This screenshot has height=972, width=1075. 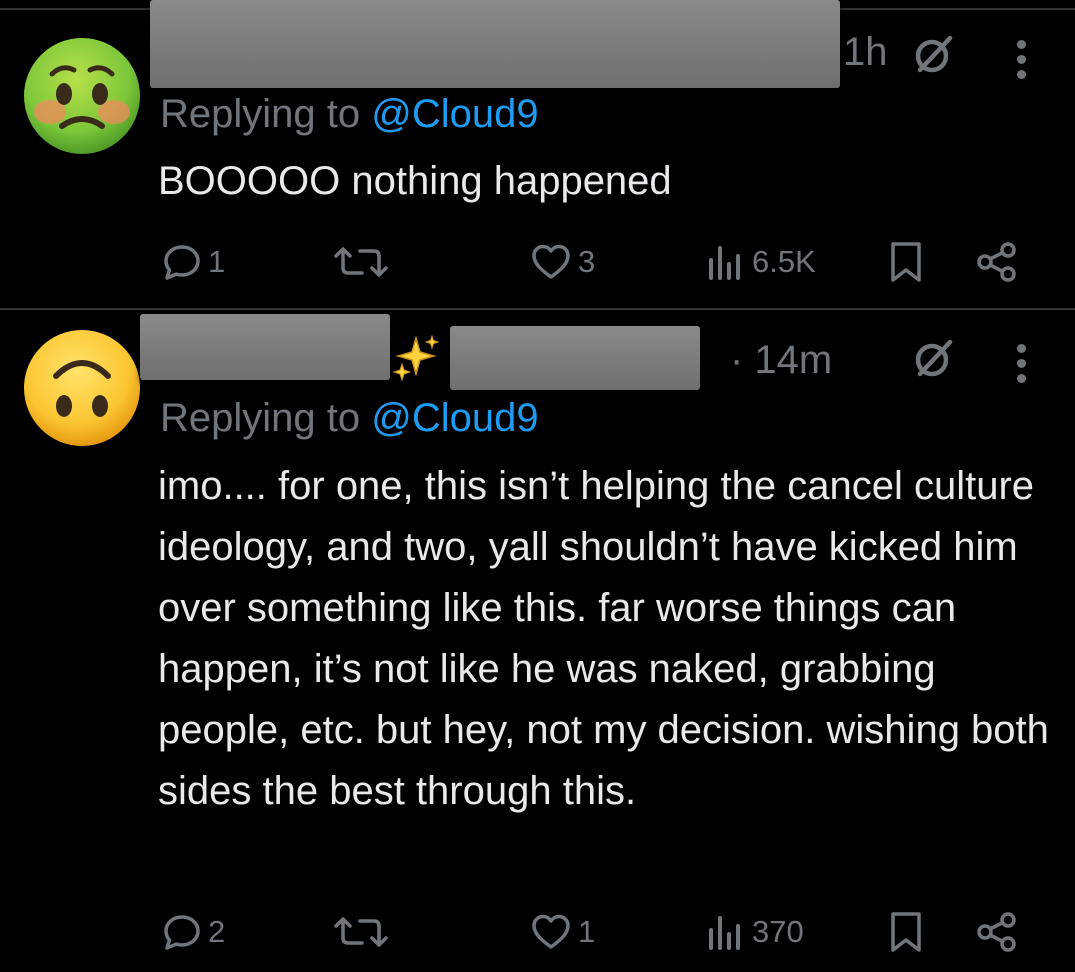 What do you see at coordinates (575, 358) in the screenshot?
I see `redacted-handle` at bounding box center [575, 358].